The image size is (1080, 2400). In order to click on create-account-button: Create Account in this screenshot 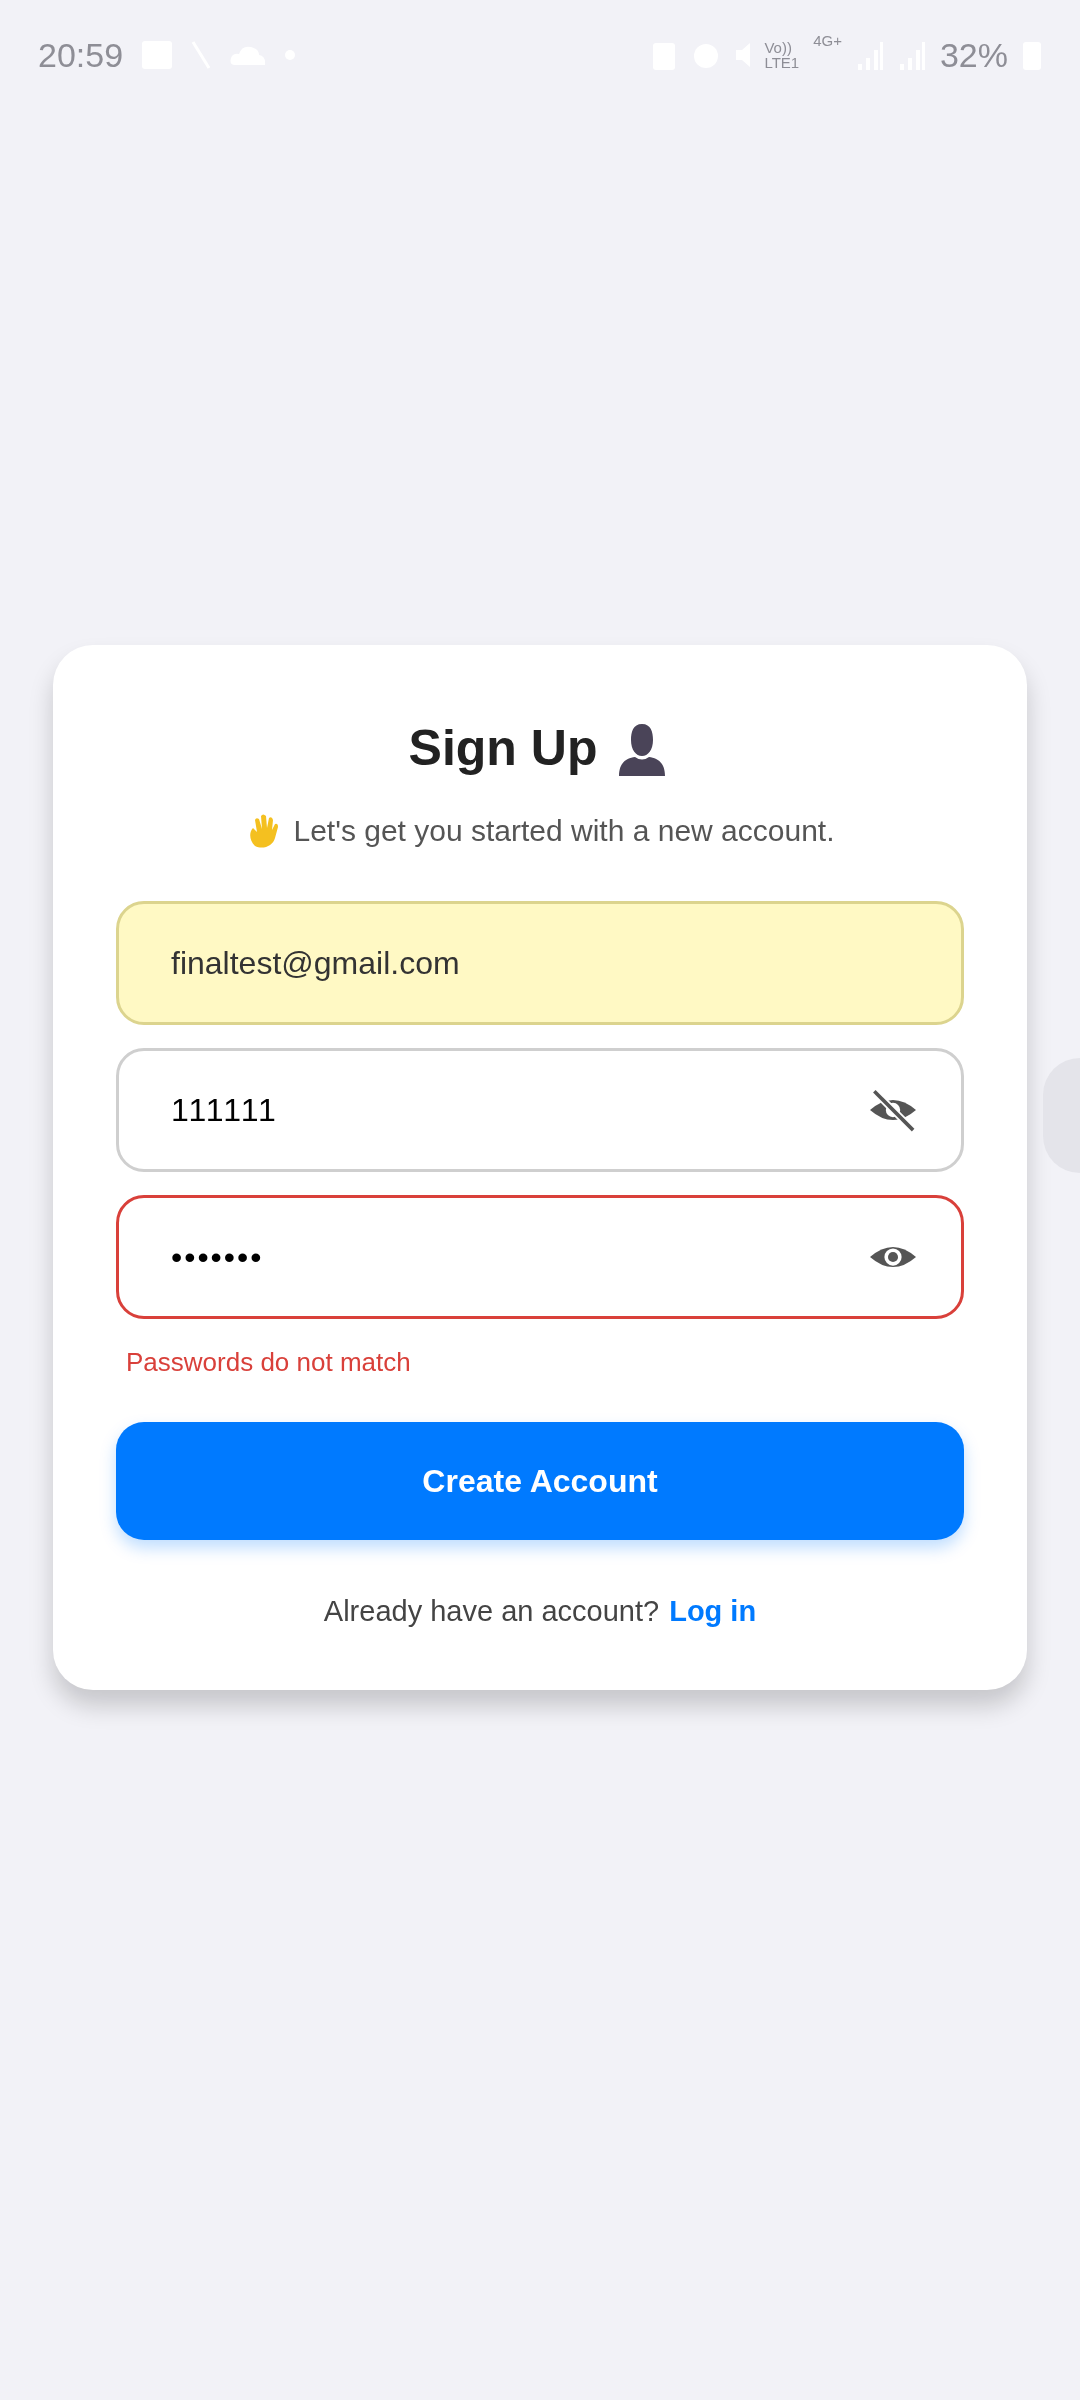, I will do `click(540, 1481)`.